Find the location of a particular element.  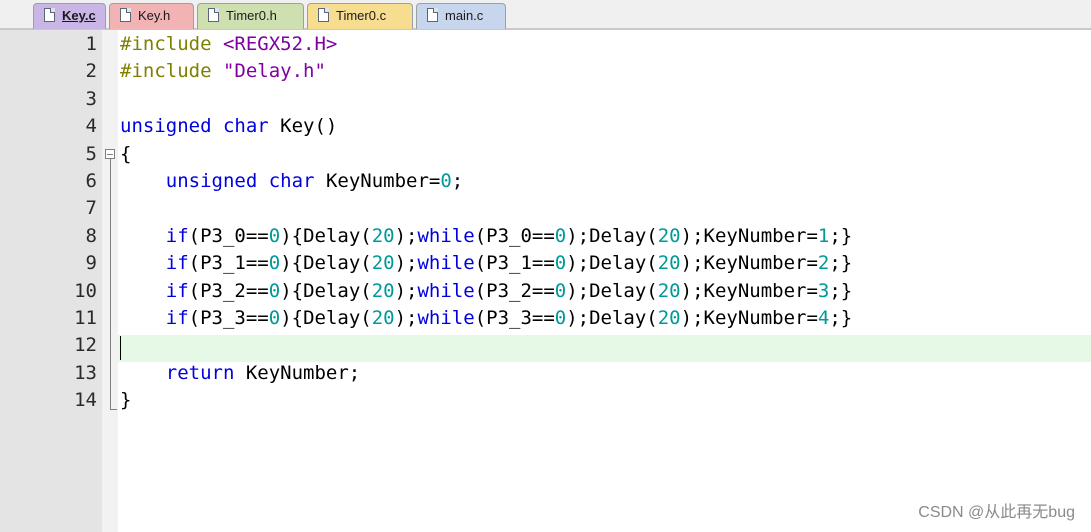

line-number: 14 is located at coordinates (85, 400).